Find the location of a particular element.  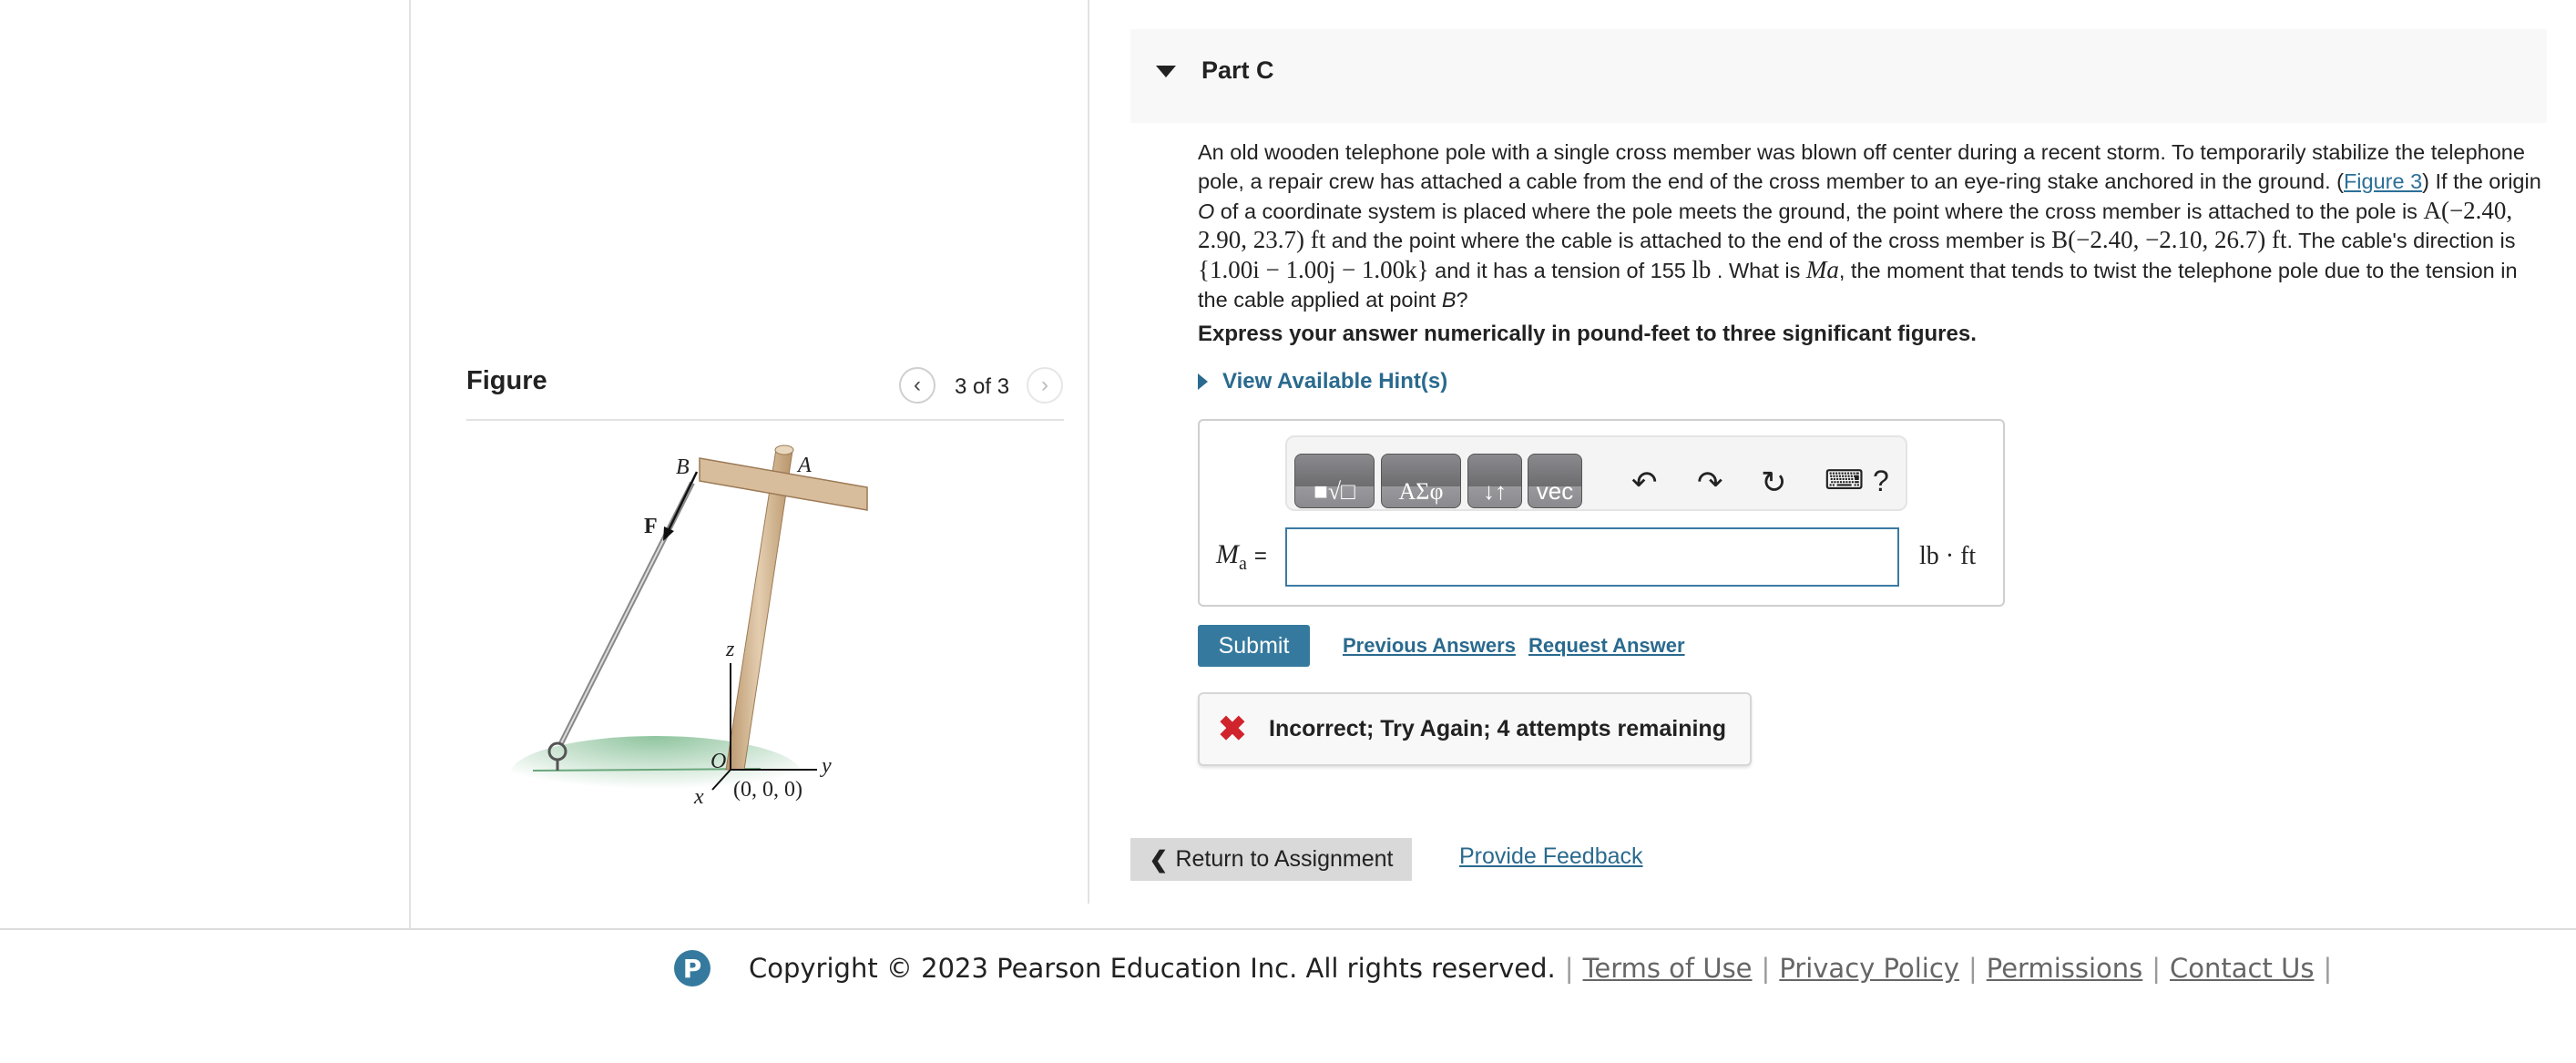

answer-input is located at coordinates (1592, 557).